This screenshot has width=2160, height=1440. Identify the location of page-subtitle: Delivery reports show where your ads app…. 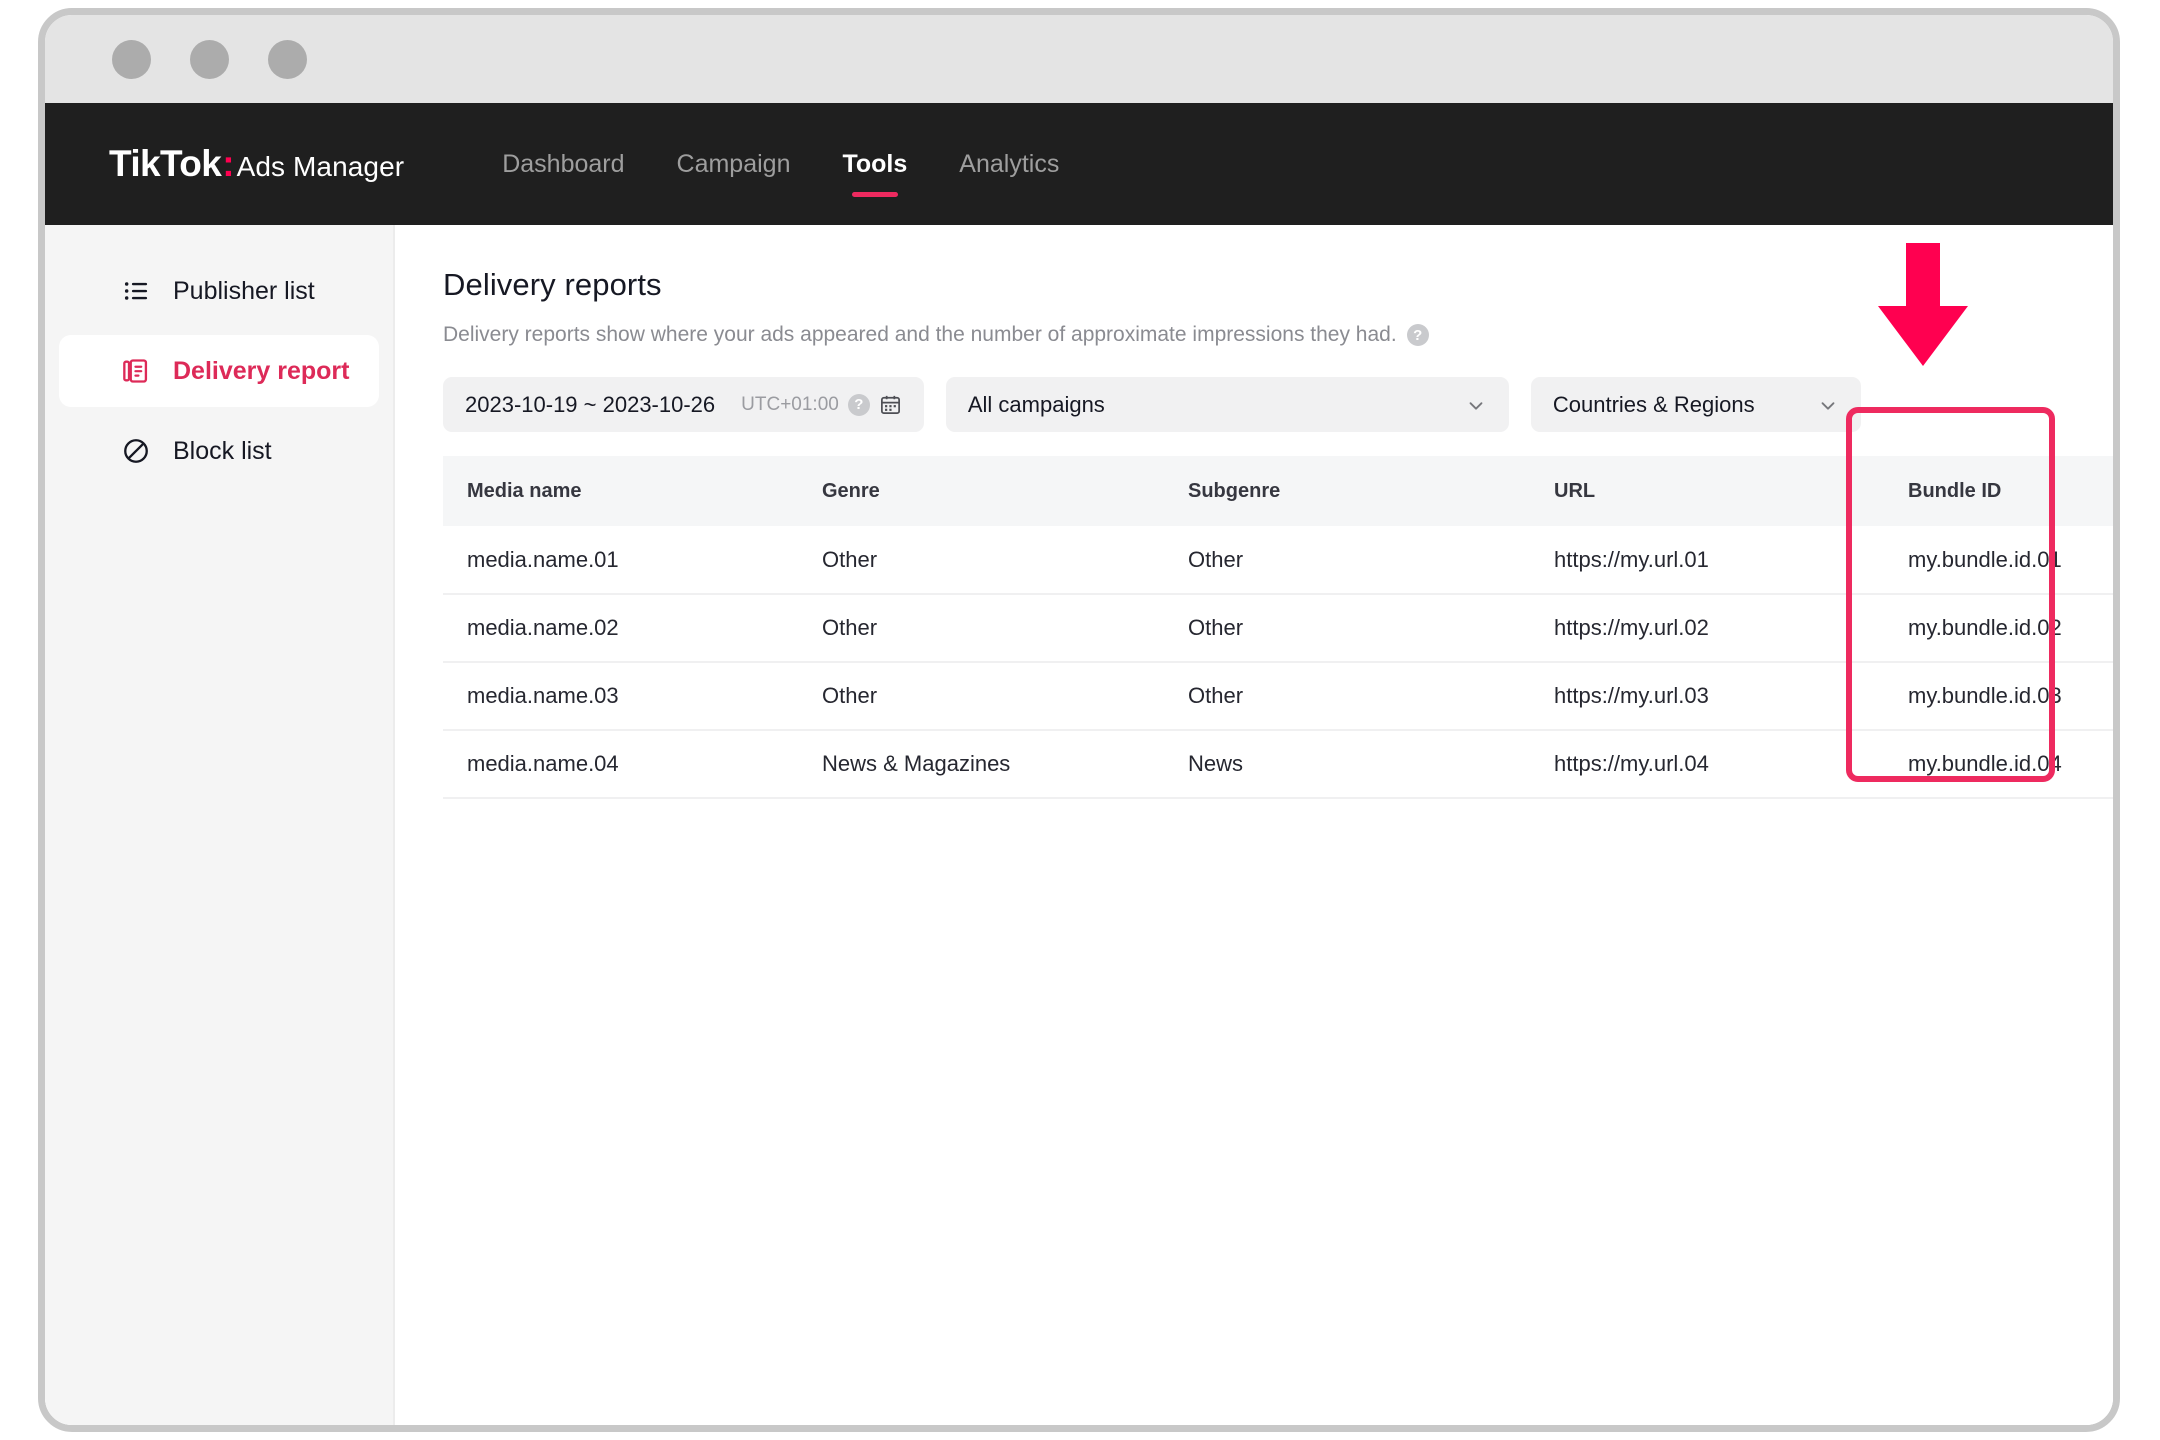
(1254, 335).